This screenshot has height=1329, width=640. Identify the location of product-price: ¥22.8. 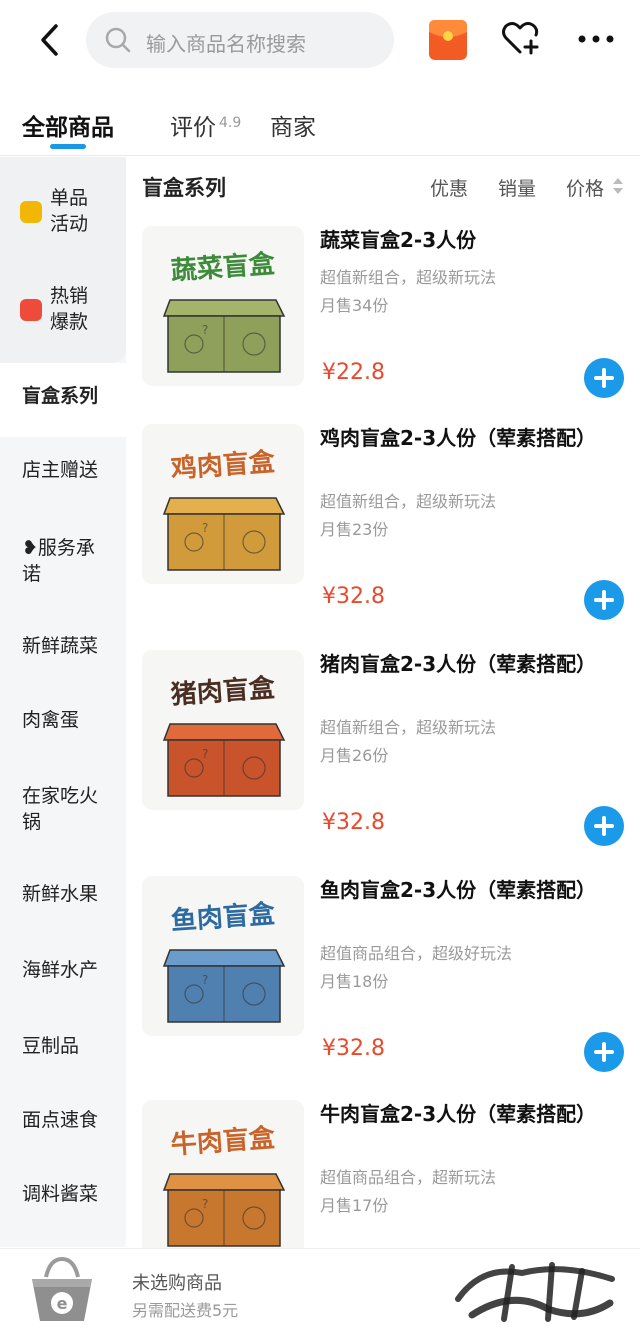
(353, 372).